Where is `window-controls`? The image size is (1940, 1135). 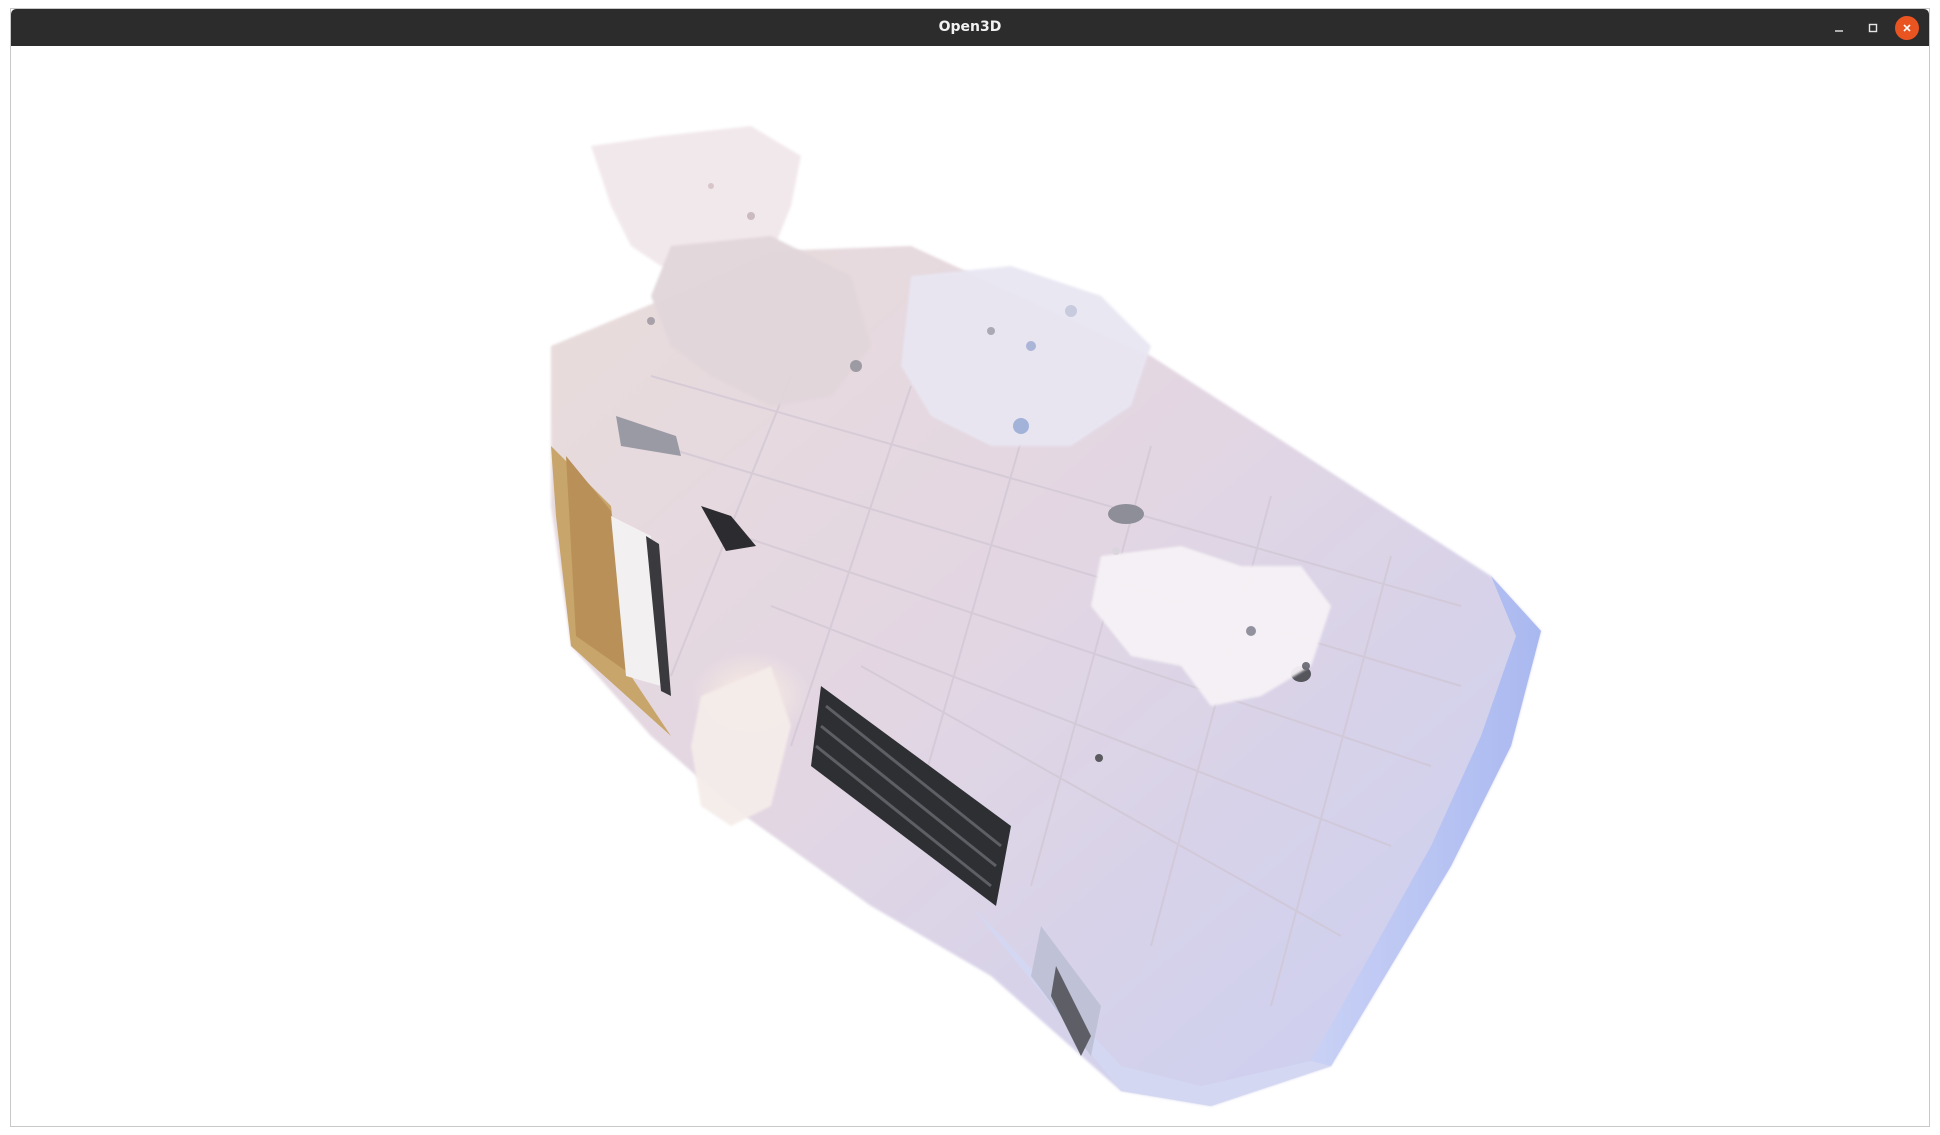
window-controls is located at coordinates (1873, 27).